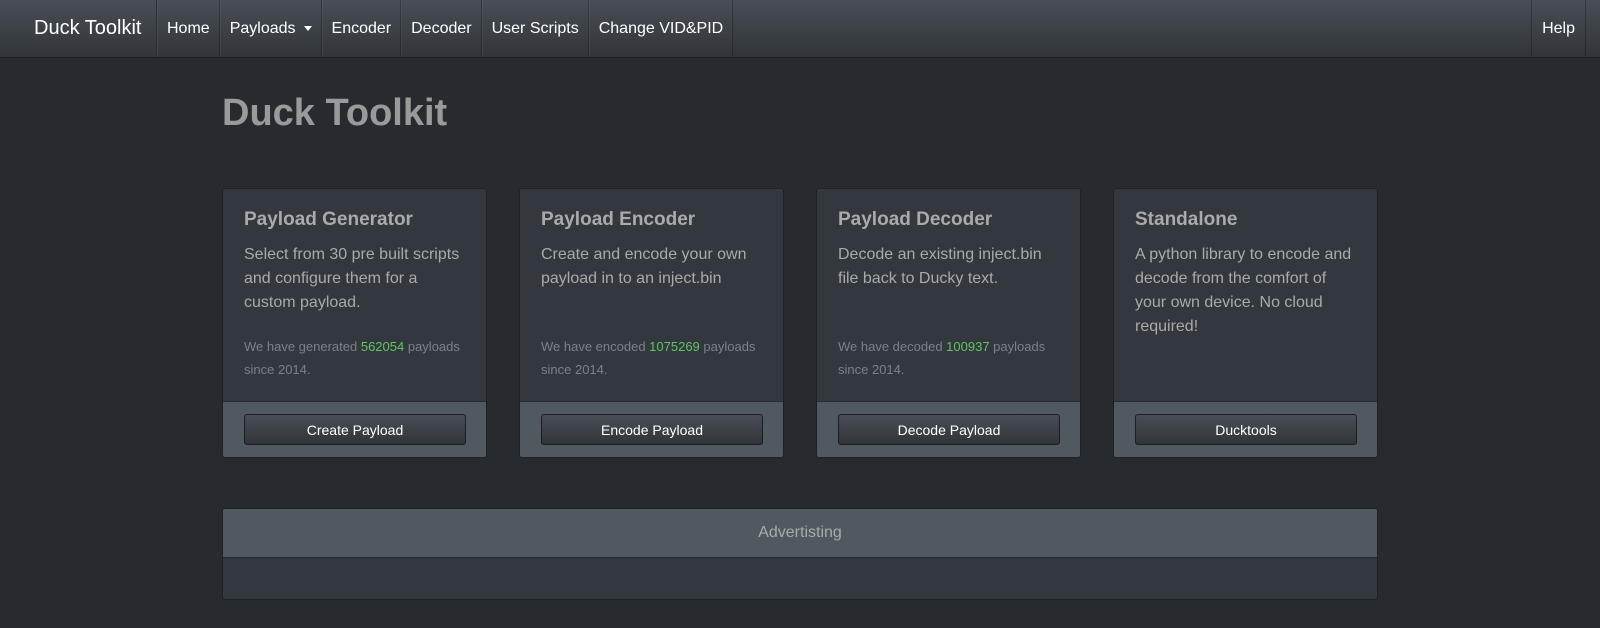 The image size is (1600, 628). What do you see at coordinates (302, 346) in the screenshot?
I see `stat-prefix: We have generated` at bounding box center [302, 346].